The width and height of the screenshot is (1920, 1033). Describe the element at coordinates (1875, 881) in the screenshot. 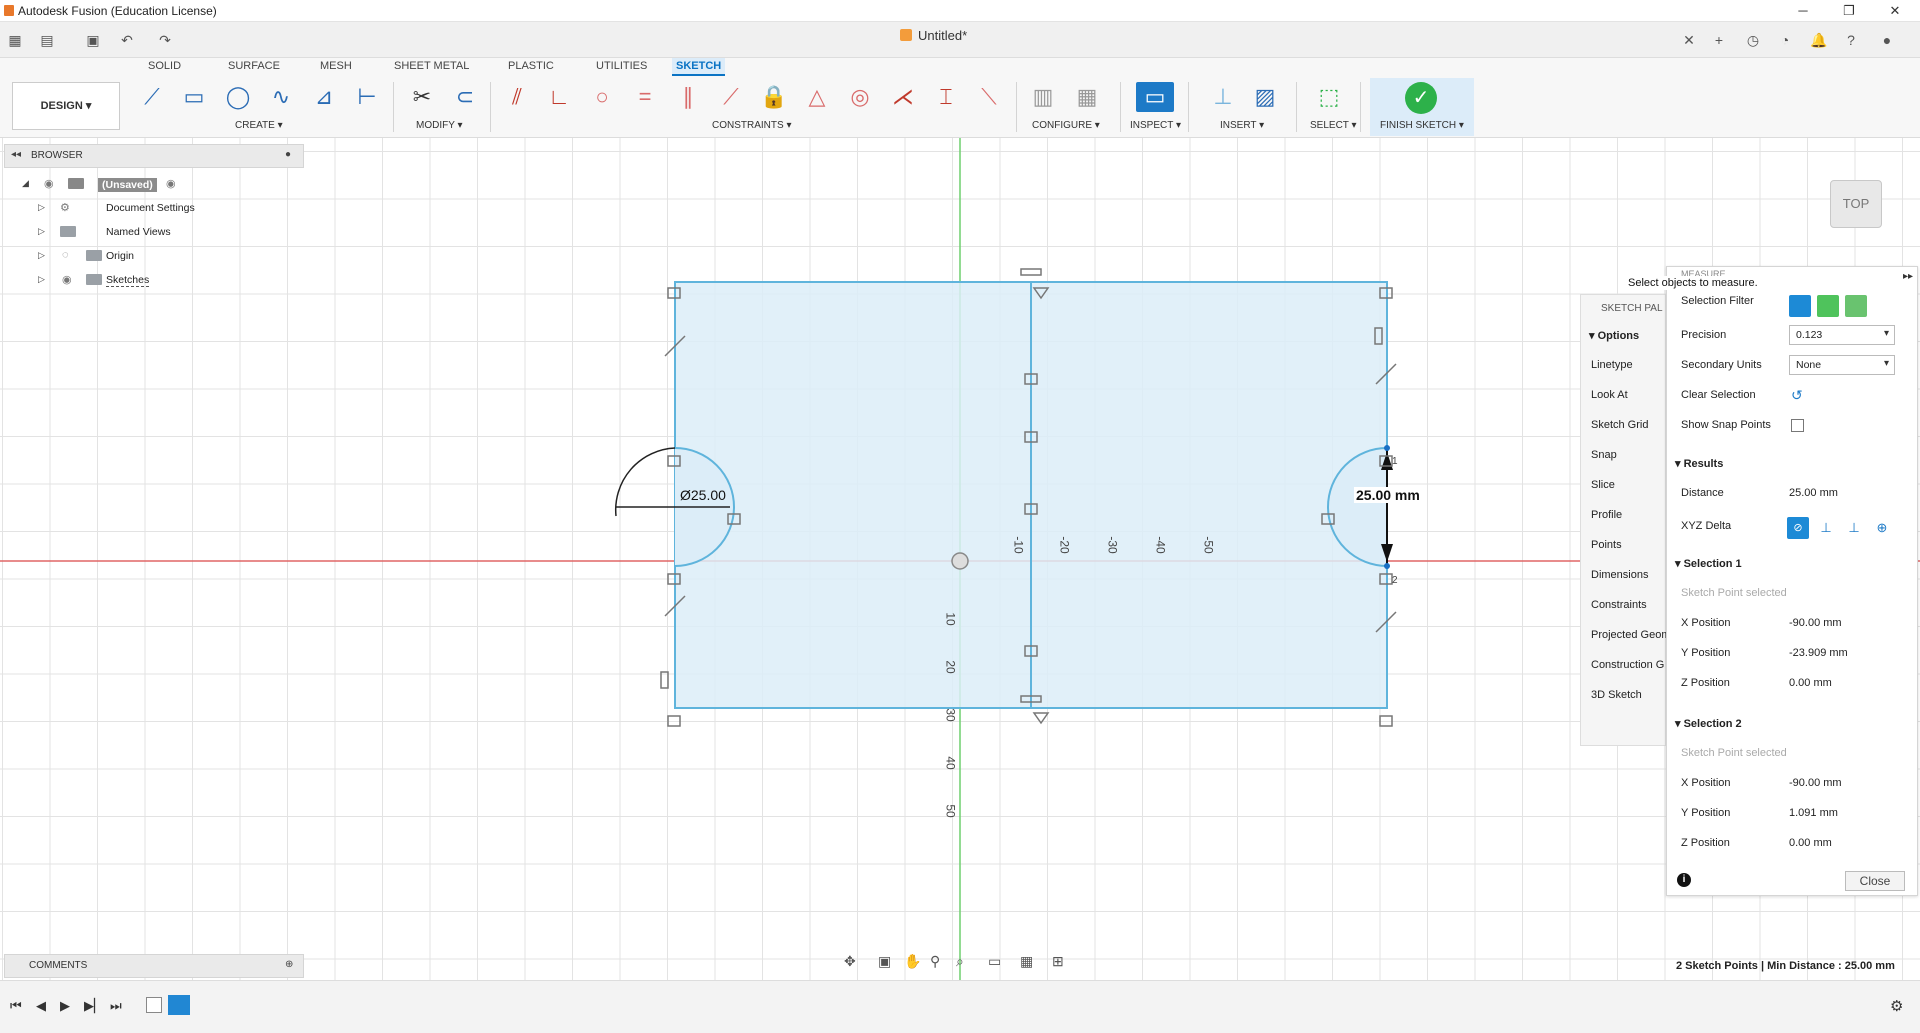

I see `close-button: Close` at that location.